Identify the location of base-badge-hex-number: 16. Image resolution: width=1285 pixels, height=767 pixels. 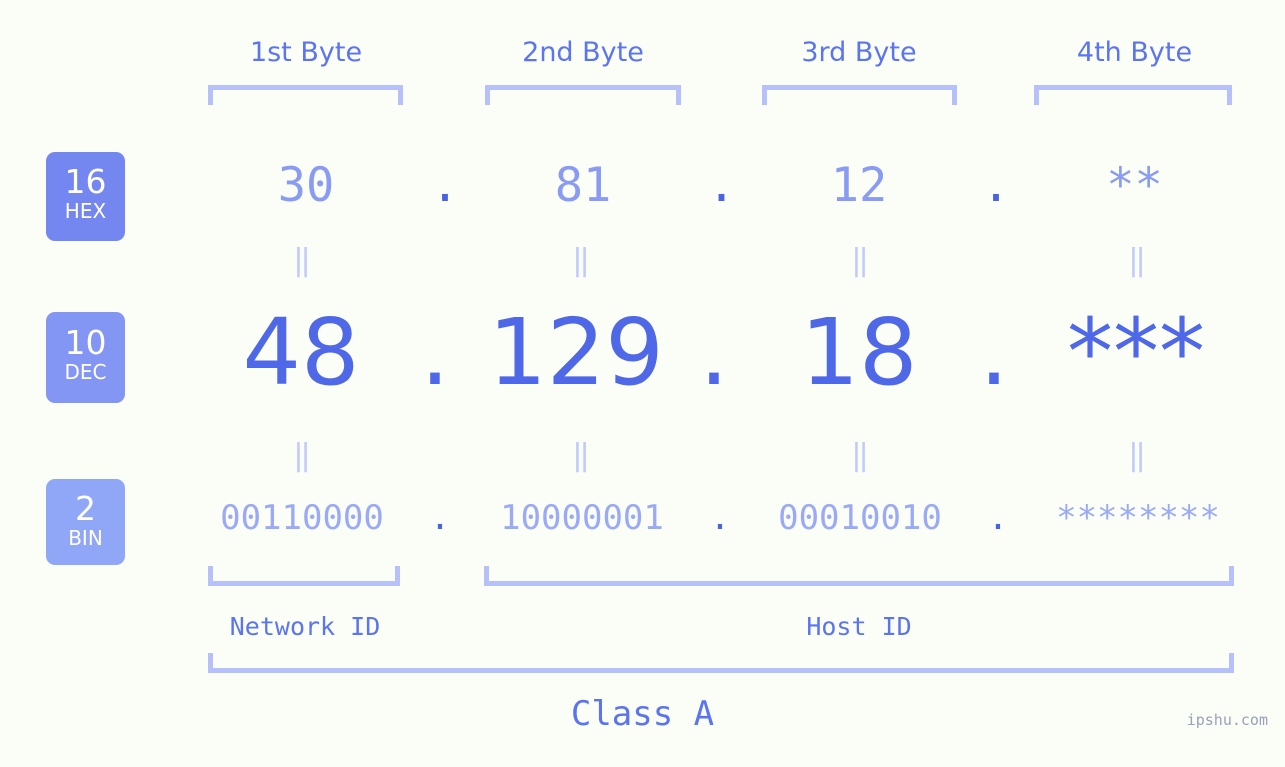
(85, 181).